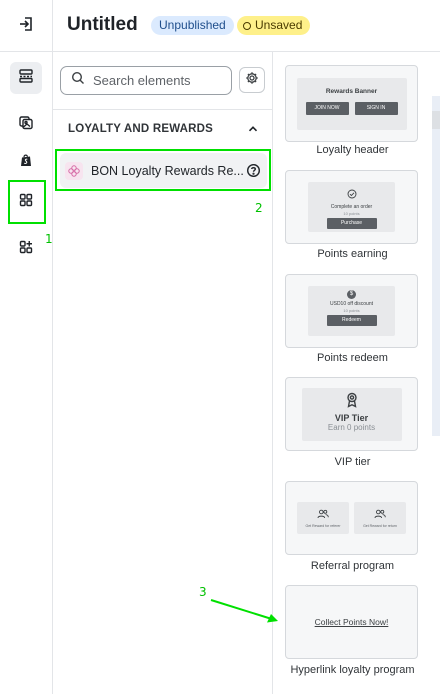 This screenshot has height=694, width=440. What do you see at coordinates (351, 294) in the screenshot?
I see `dollar-coin-icon: $` at bounding box center [351, 294].